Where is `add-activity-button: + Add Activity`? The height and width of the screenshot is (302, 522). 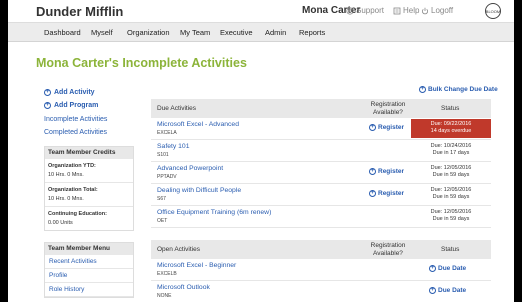
add-activity-button: + Add Activity is located at coordinates (69, 92).